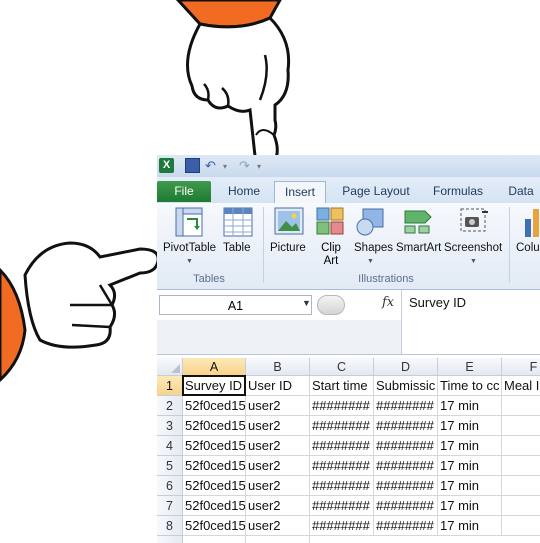 The width and height of the screenshot is (540, 543). Describe the element at coordinates (214, 466) in the screenshot. I see `cell-a5: 52f0ced15` at that location.